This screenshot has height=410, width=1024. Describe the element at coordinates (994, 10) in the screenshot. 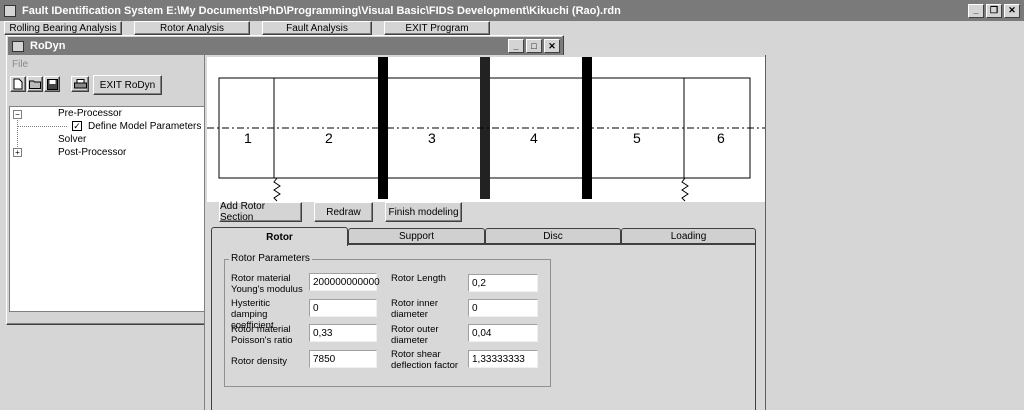

I see `restore-icon: ❐` at that location.